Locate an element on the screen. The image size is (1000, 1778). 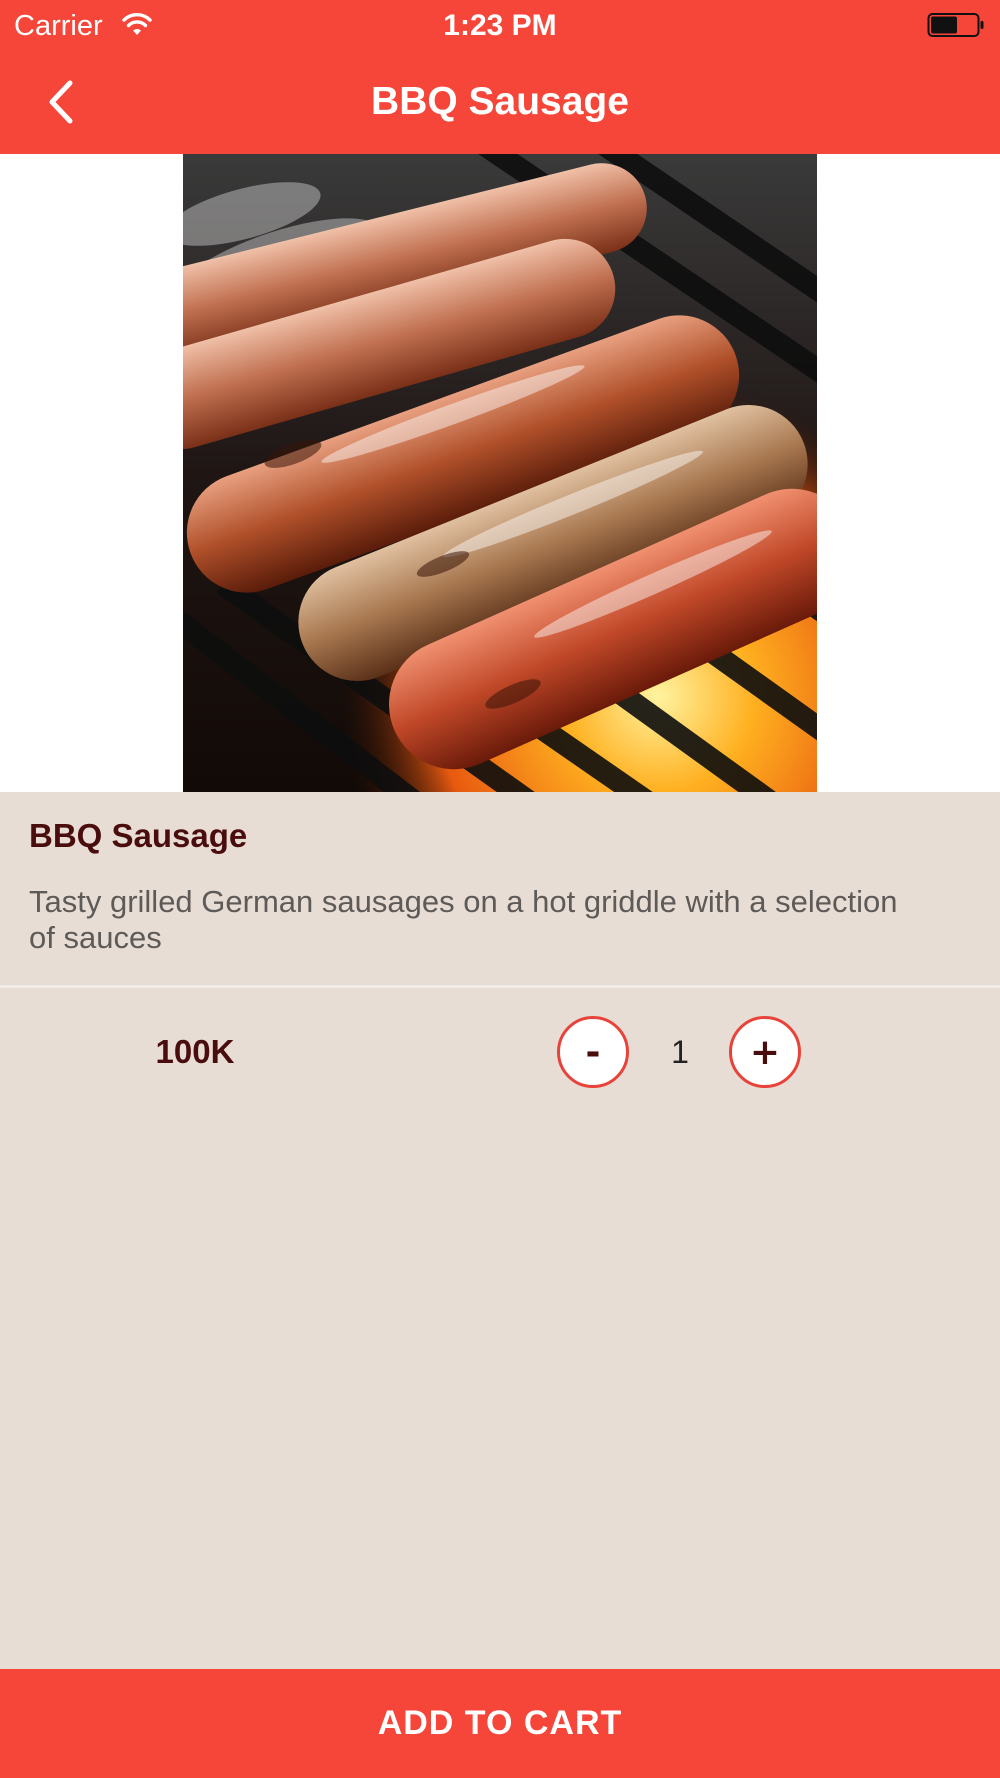
status-bar: Carrier 1:23 PM is located at coordinates (500, 26).